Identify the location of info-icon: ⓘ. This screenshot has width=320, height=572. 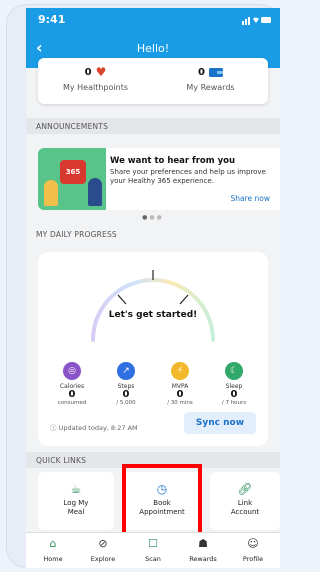
(53, 428).